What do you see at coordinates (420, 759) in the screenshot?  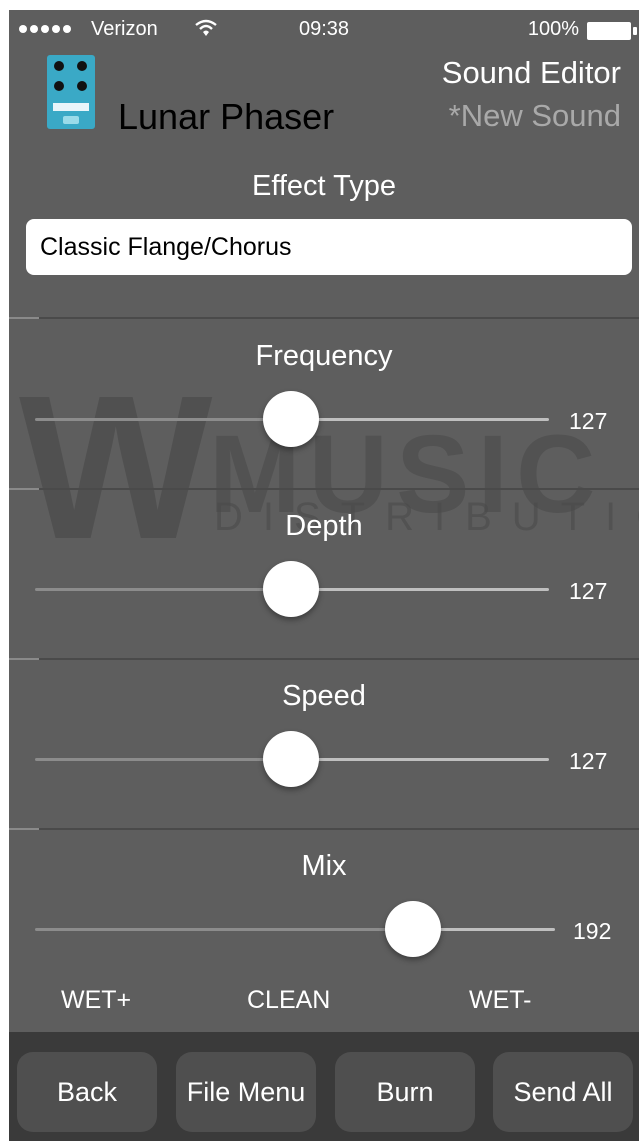 I see `speed-slider-track` at bounding box center [420, 759].